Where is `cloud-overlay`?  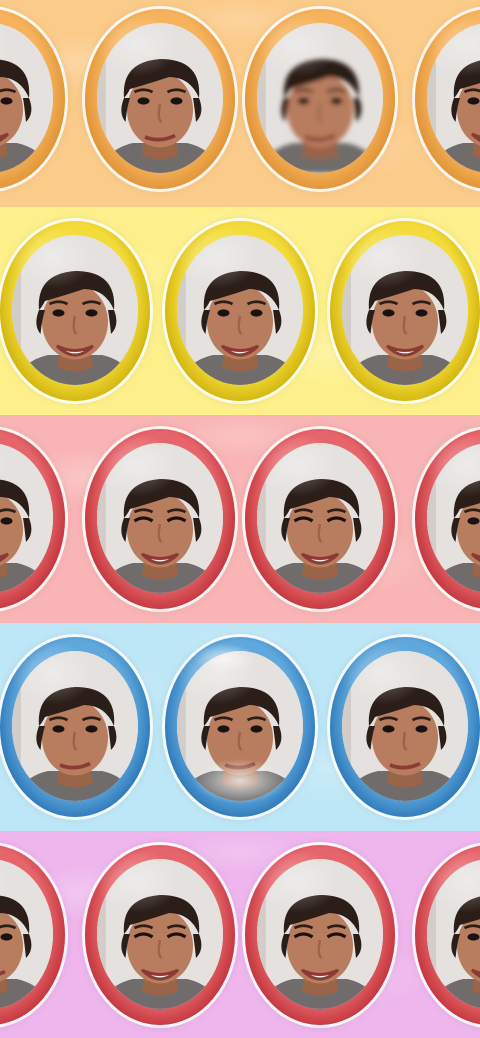
cloud-overlay is located at coordinates (240, 727).